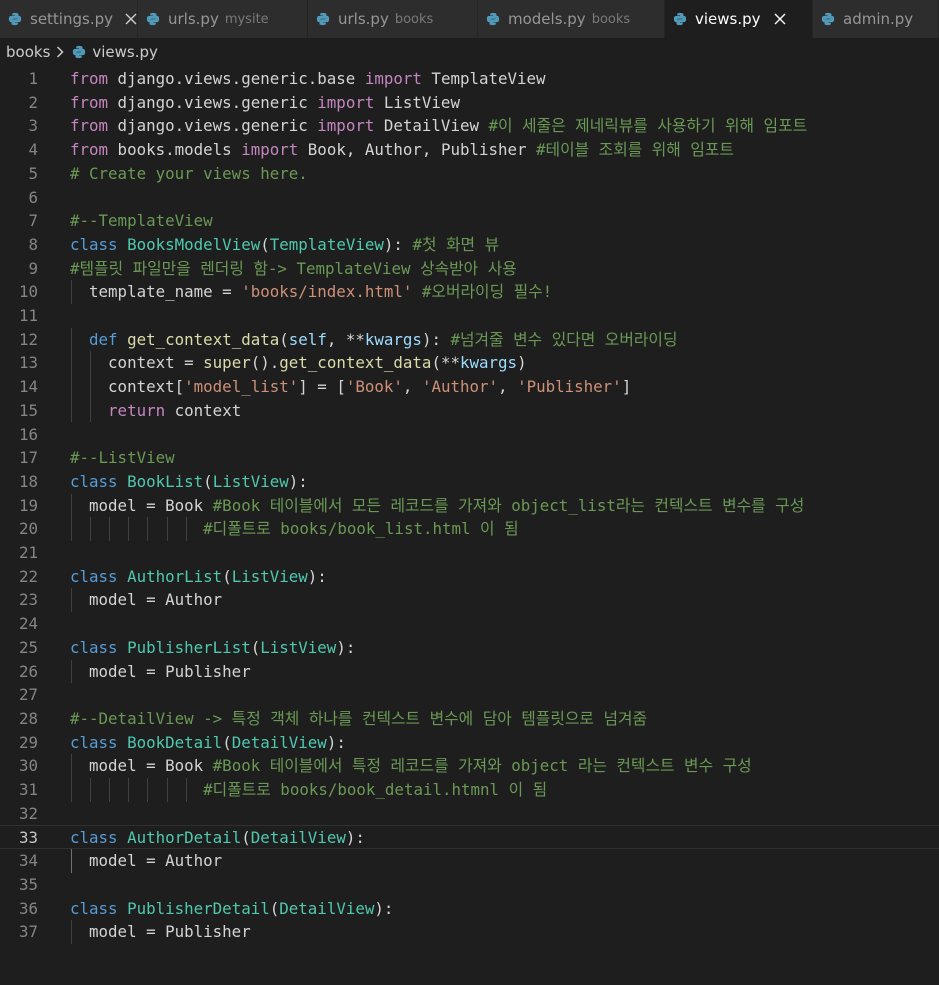 The height and width of the screenshot is (985, 939). Describe the element at coordinates (326, 244) in the screenshot. I see `code-token: TemplateView` at that location.